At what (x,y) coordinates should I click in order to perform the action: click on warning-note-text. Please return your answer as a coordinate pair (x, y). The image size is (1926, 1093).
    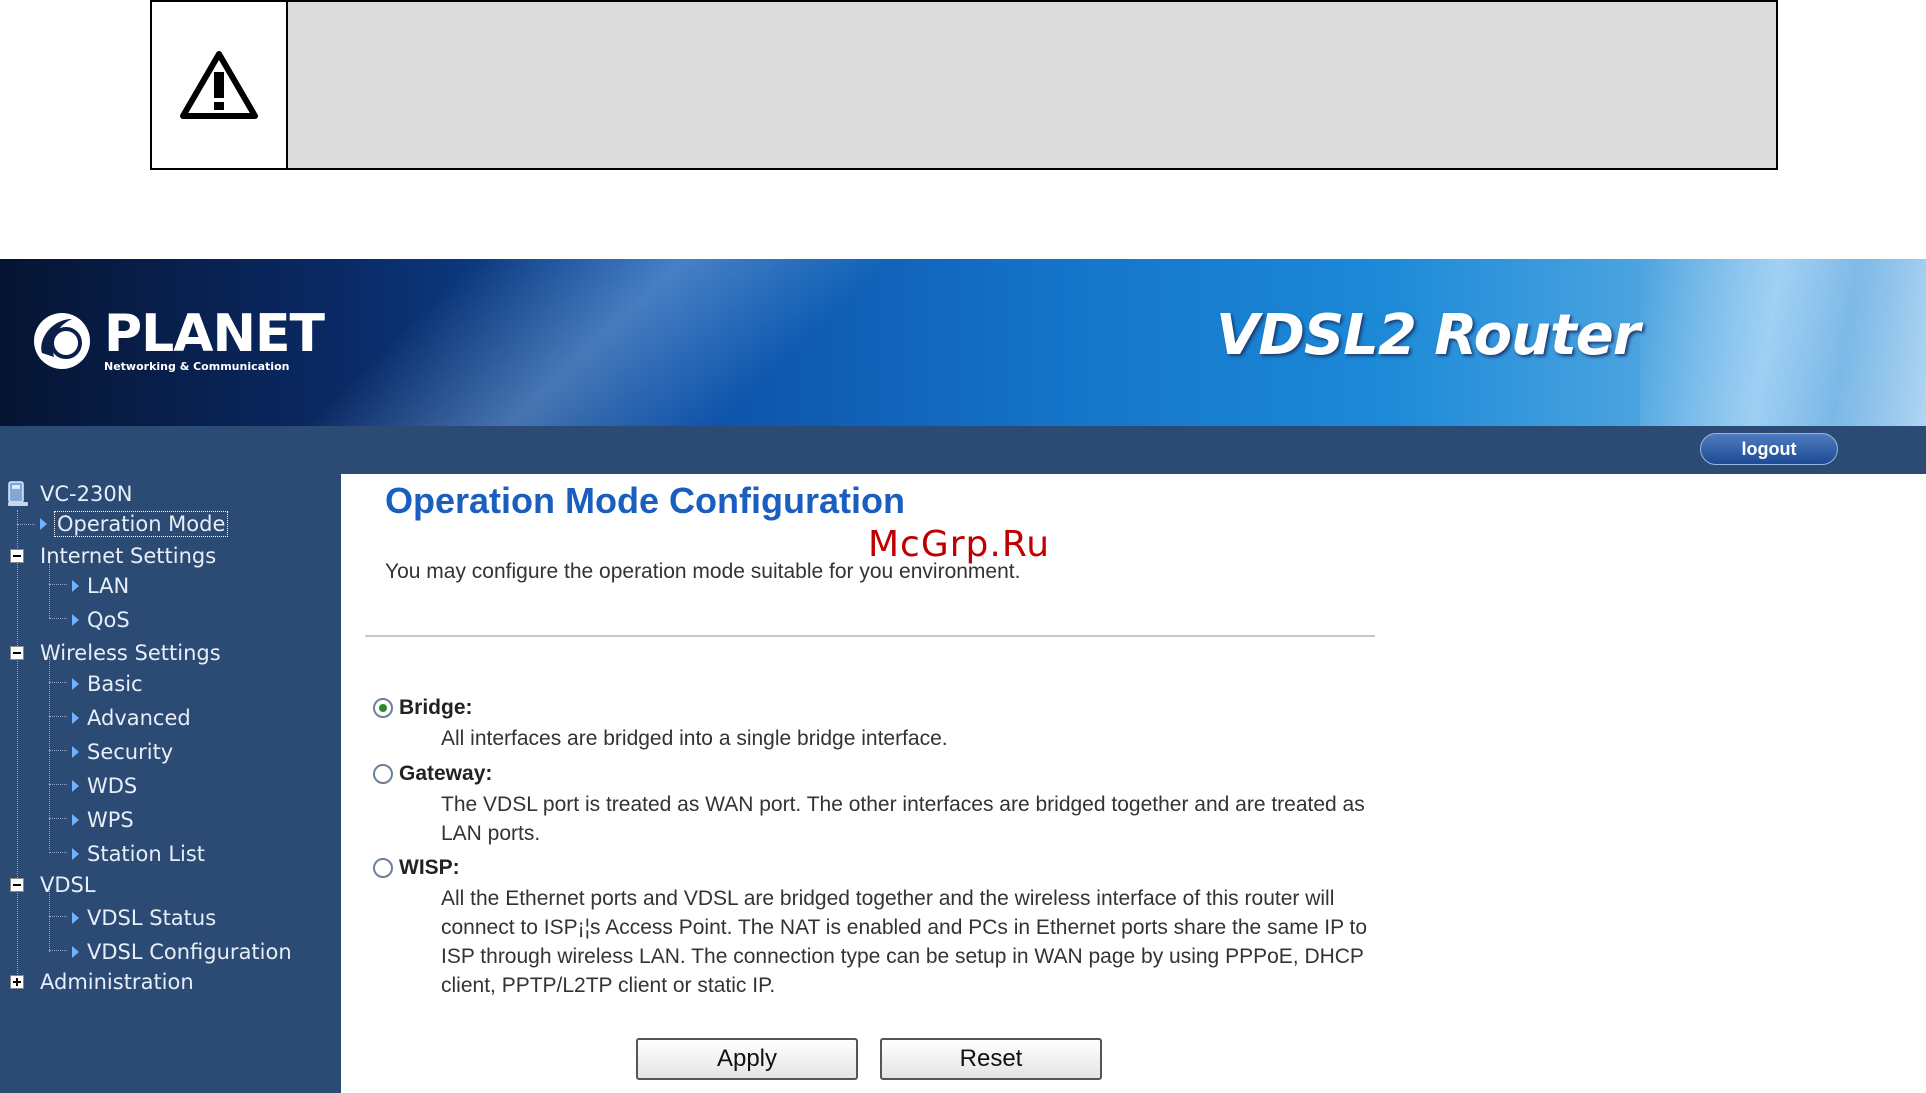
    Looking at the image, I should click on (1032, 85).